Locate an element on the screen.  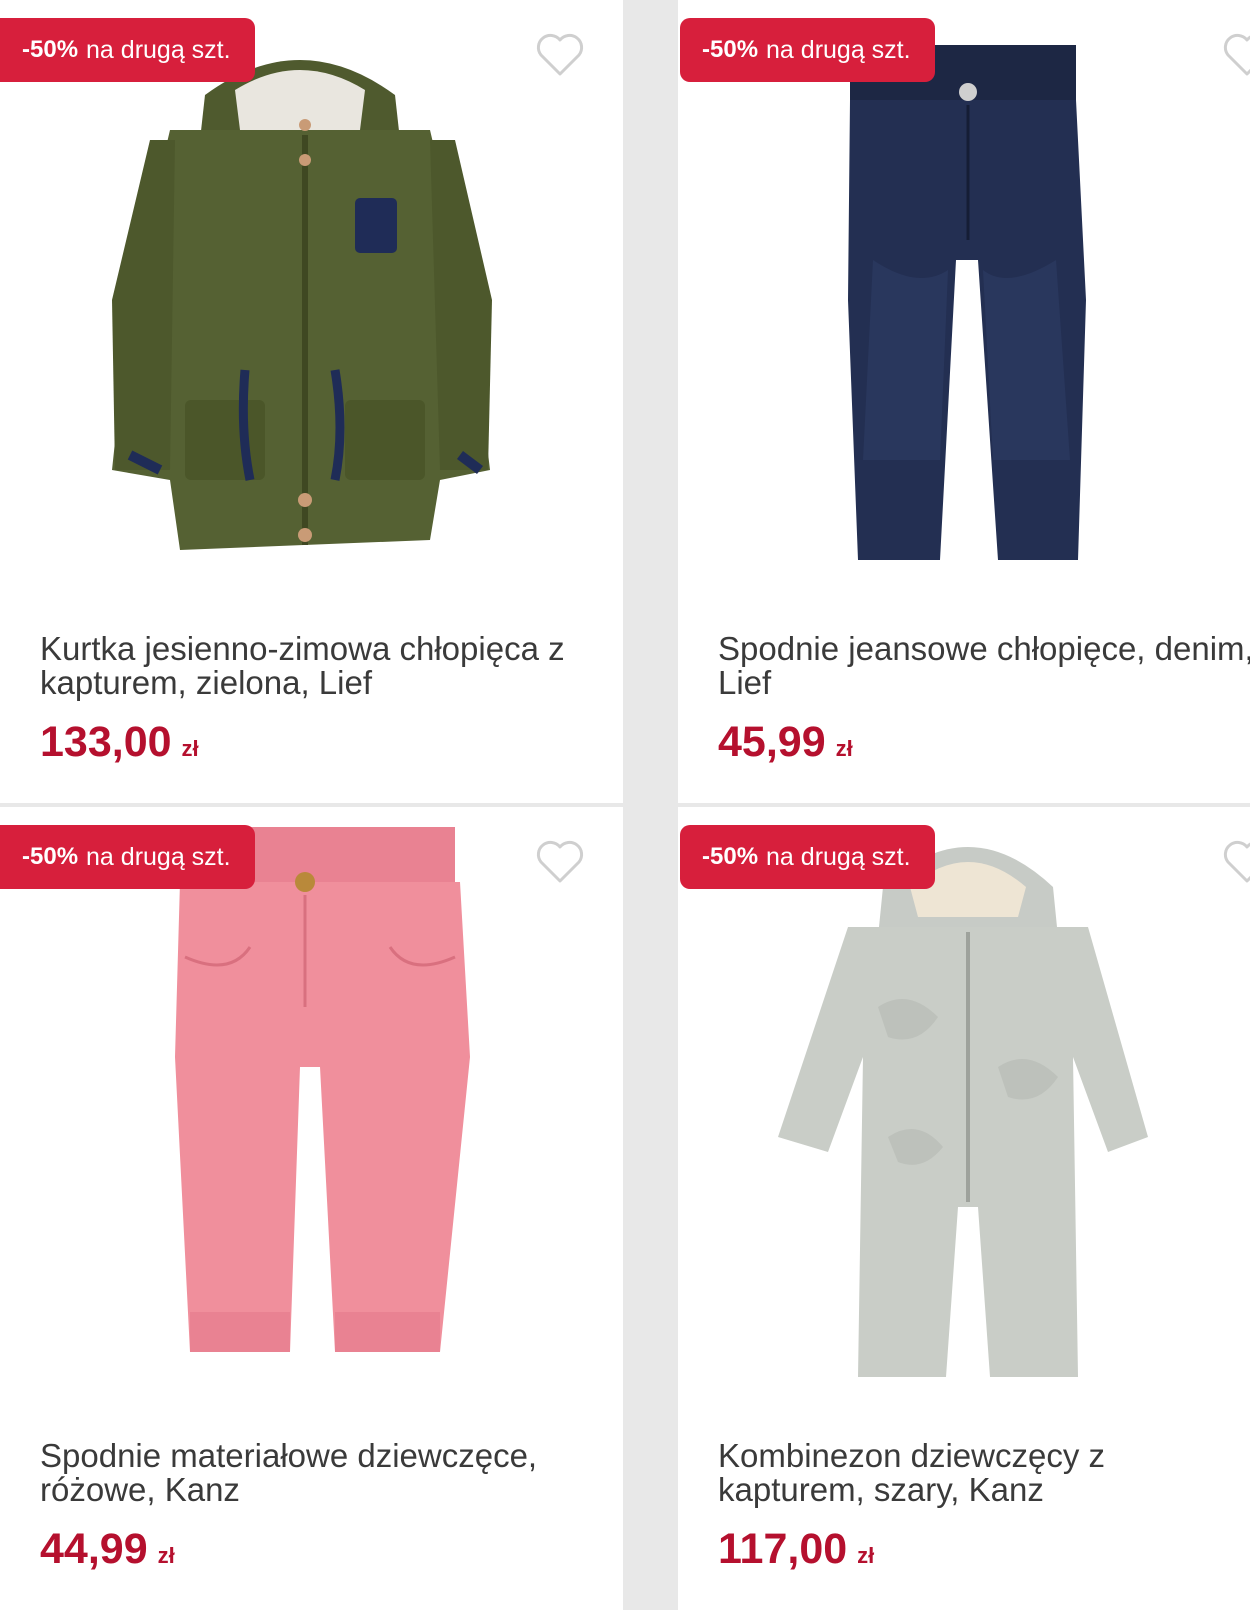
price-value: 44,99 is located at coordinates (94, 1549).